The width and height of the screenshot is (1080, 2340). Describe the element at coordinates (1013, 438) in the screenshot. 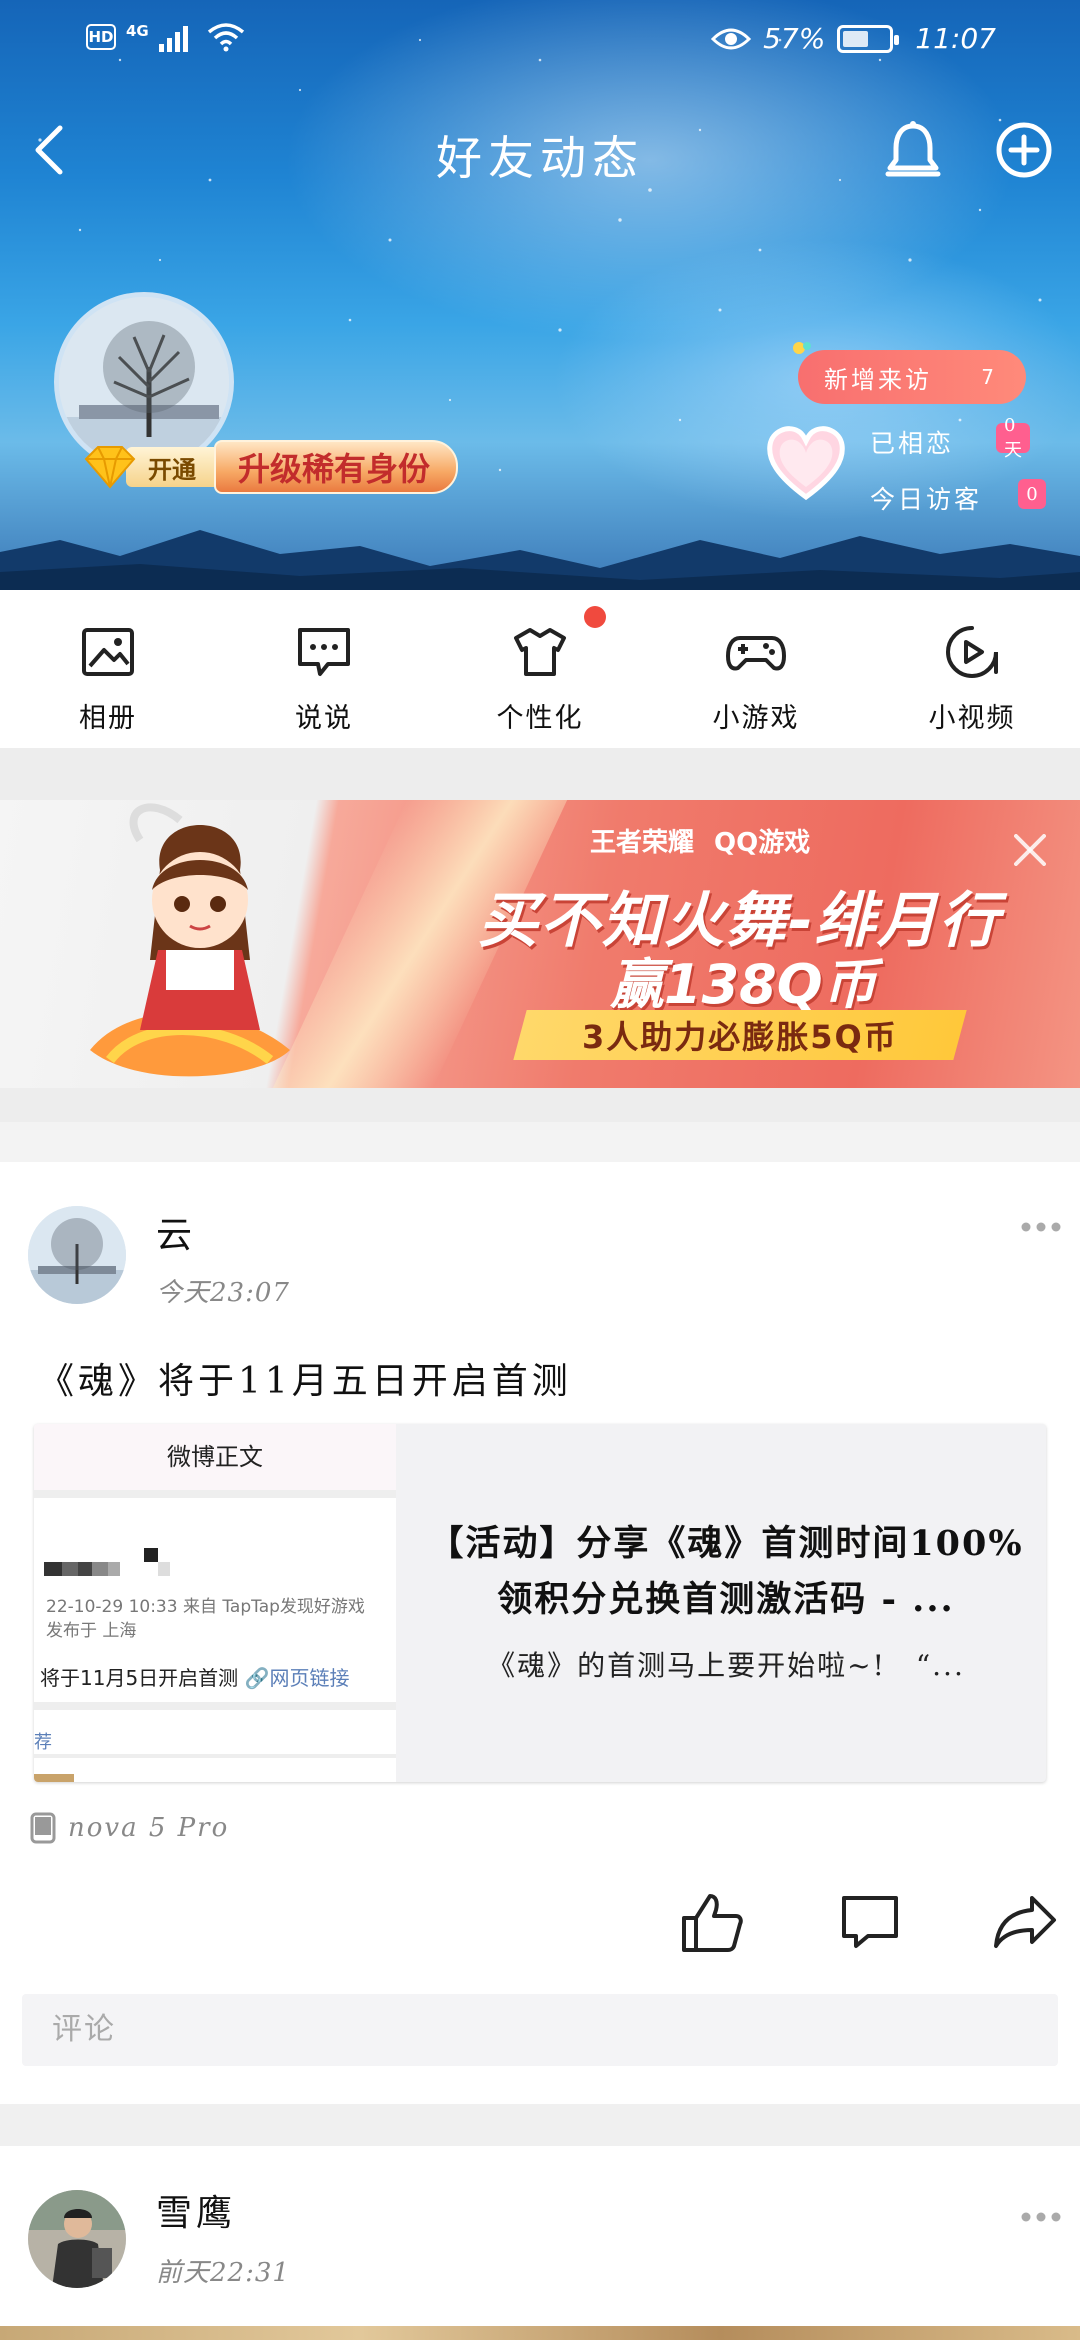

I see `love-days-badge: 0天` at that location.